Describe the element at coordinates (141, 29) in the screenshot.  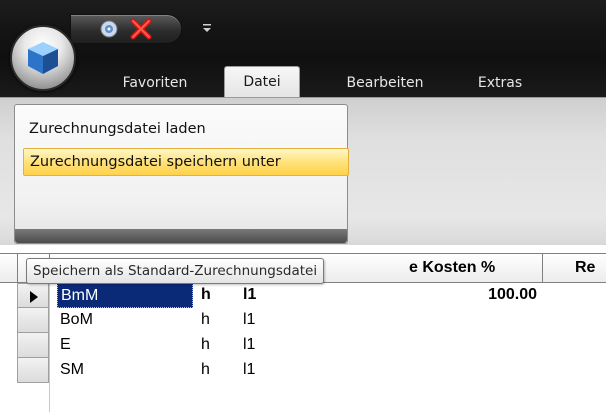
I see `red-x-icon` at that location.